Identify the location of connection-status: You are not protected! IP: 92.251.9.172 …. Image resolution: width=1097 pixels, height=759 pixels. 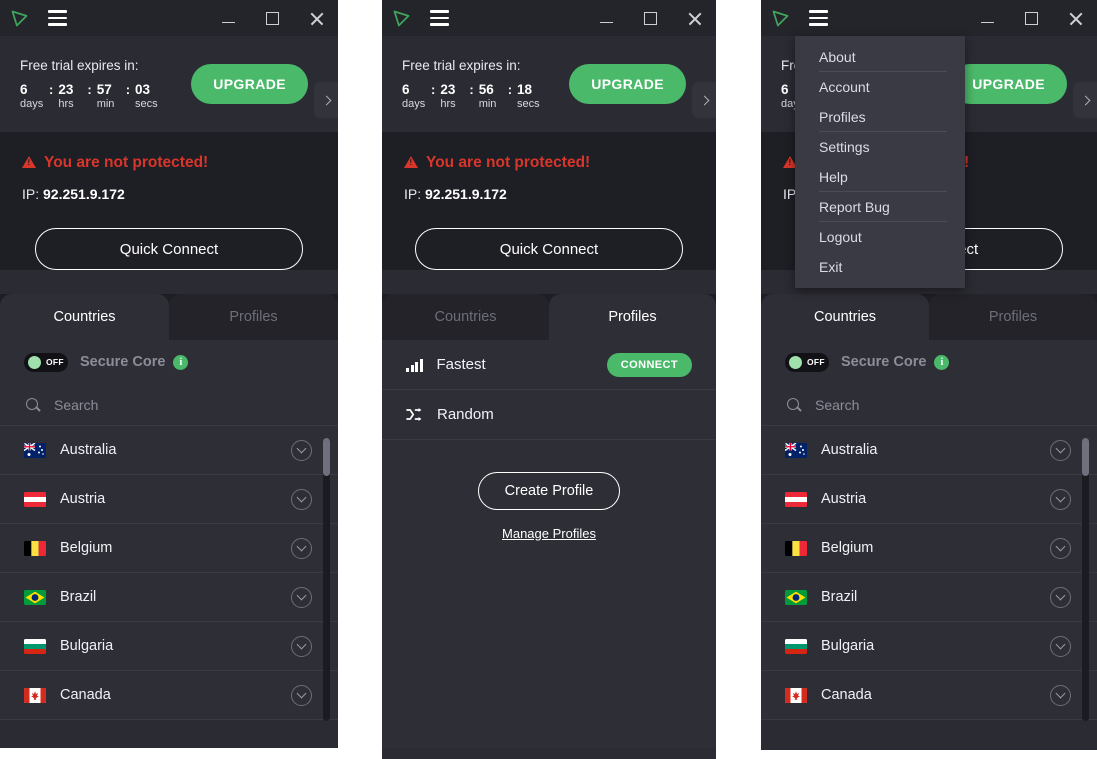
(549, 201).